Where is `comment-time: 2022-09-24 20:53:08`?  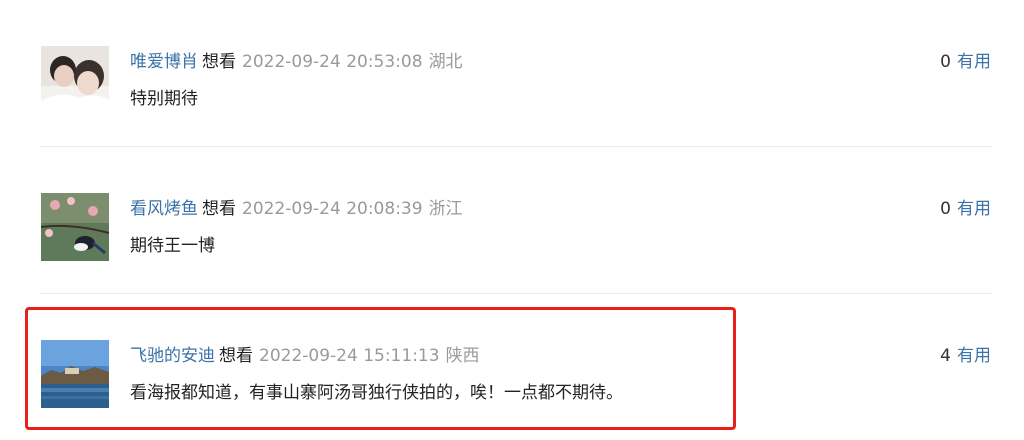 comment-time: 2022-09-24 20:53:08 is located at coordinates (332, 62).